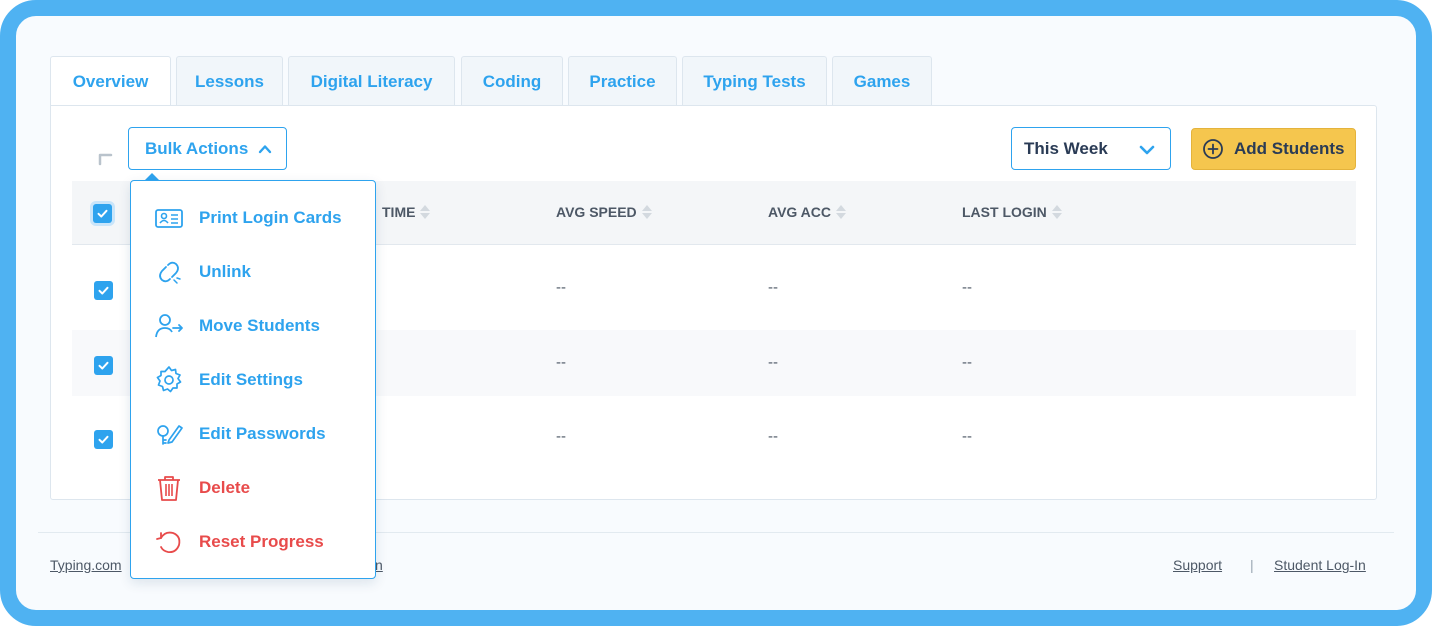  I want to click on add-students-label: Add Students, so click(1289, 148).